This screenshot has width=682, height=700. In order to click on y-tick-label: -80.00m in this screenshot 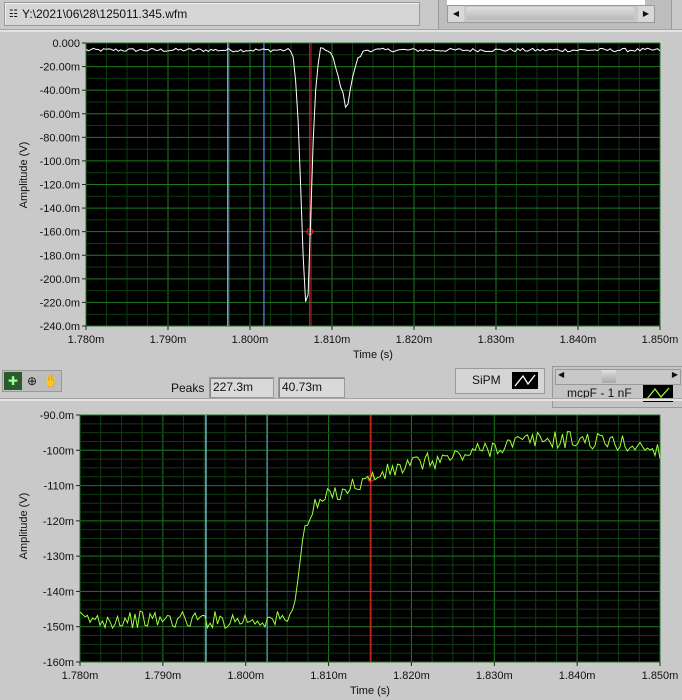, I will do `click(60, 138)`.